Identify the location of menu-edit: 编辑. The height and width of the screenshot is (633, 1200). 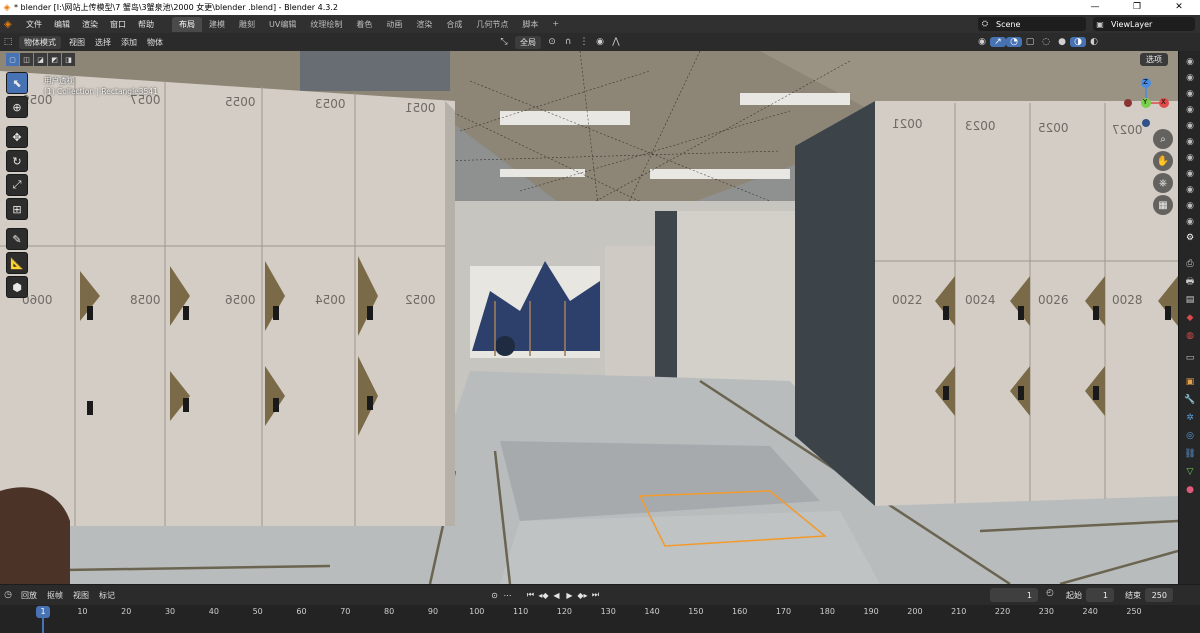
(62, 24).